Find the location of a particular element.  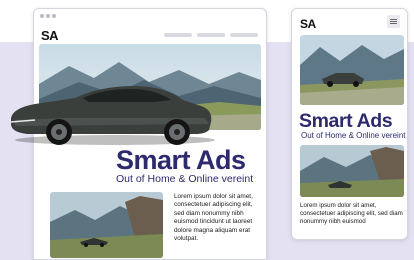

menu-icon is located at coordinates (393, 21).